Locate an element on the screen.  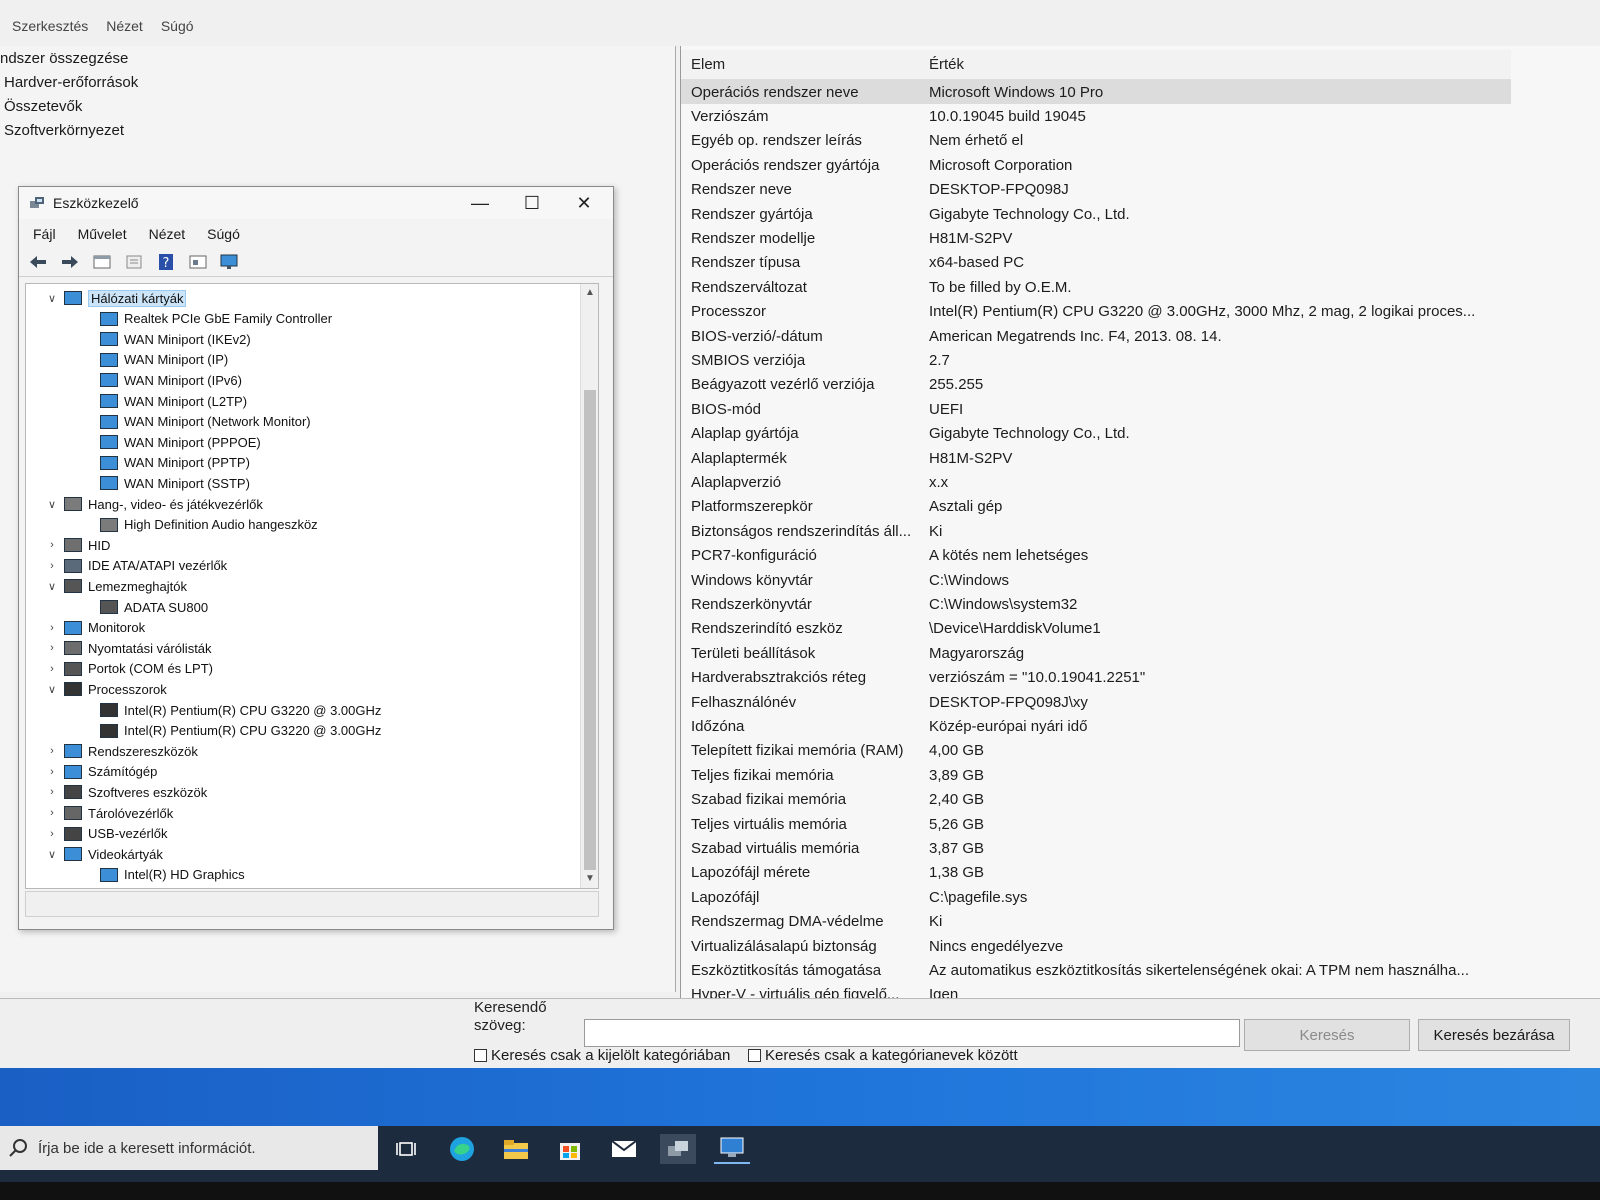
table-row: Platformszerepkör Asztali gép is located at coordinates (1096, 507).